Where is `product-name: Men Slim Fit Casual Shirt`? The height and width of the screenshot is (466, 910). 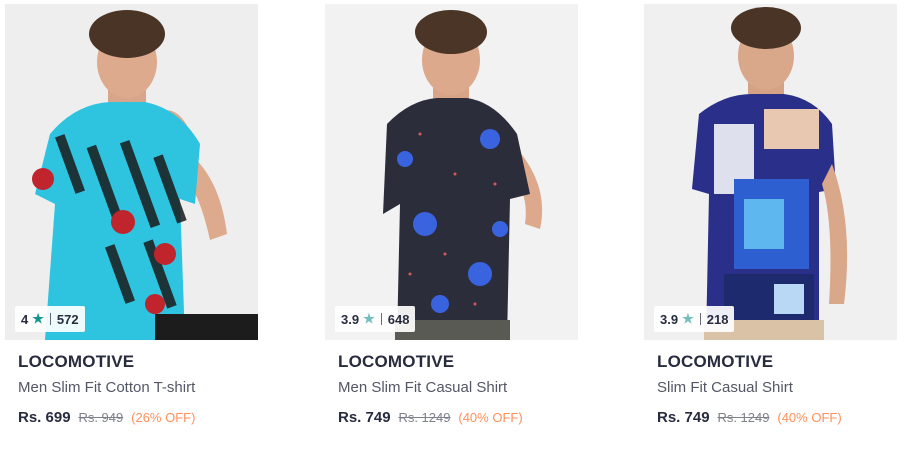 product-name: Men Slim Fit Casual Shirt is located at coordinates (423, 387).